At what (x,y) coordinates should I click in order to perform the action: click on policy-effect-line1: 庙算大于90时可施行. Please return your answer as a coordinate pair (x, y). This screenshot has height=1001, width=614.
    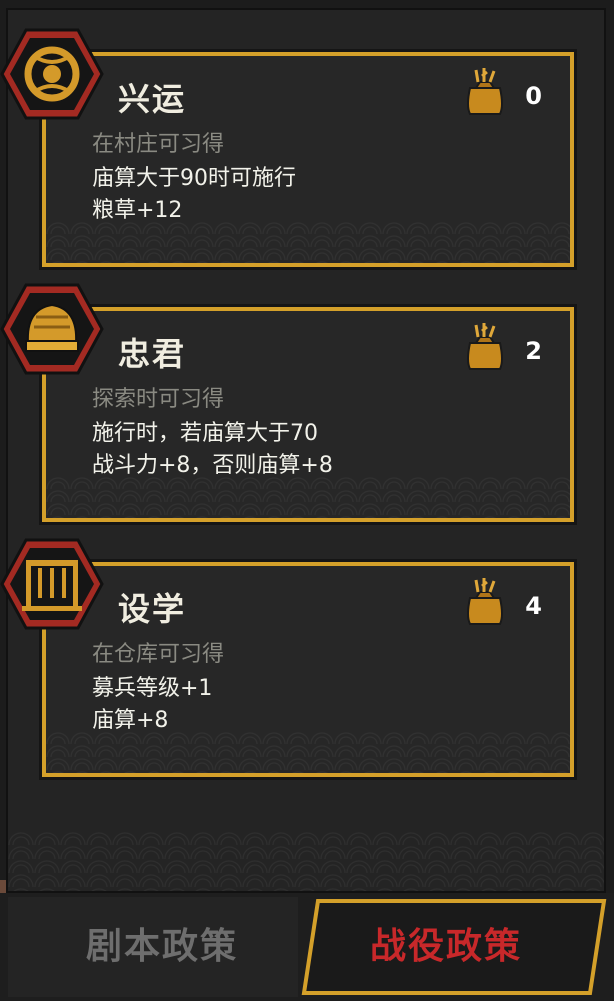
    Looking at the image, I should click on (194, 178).